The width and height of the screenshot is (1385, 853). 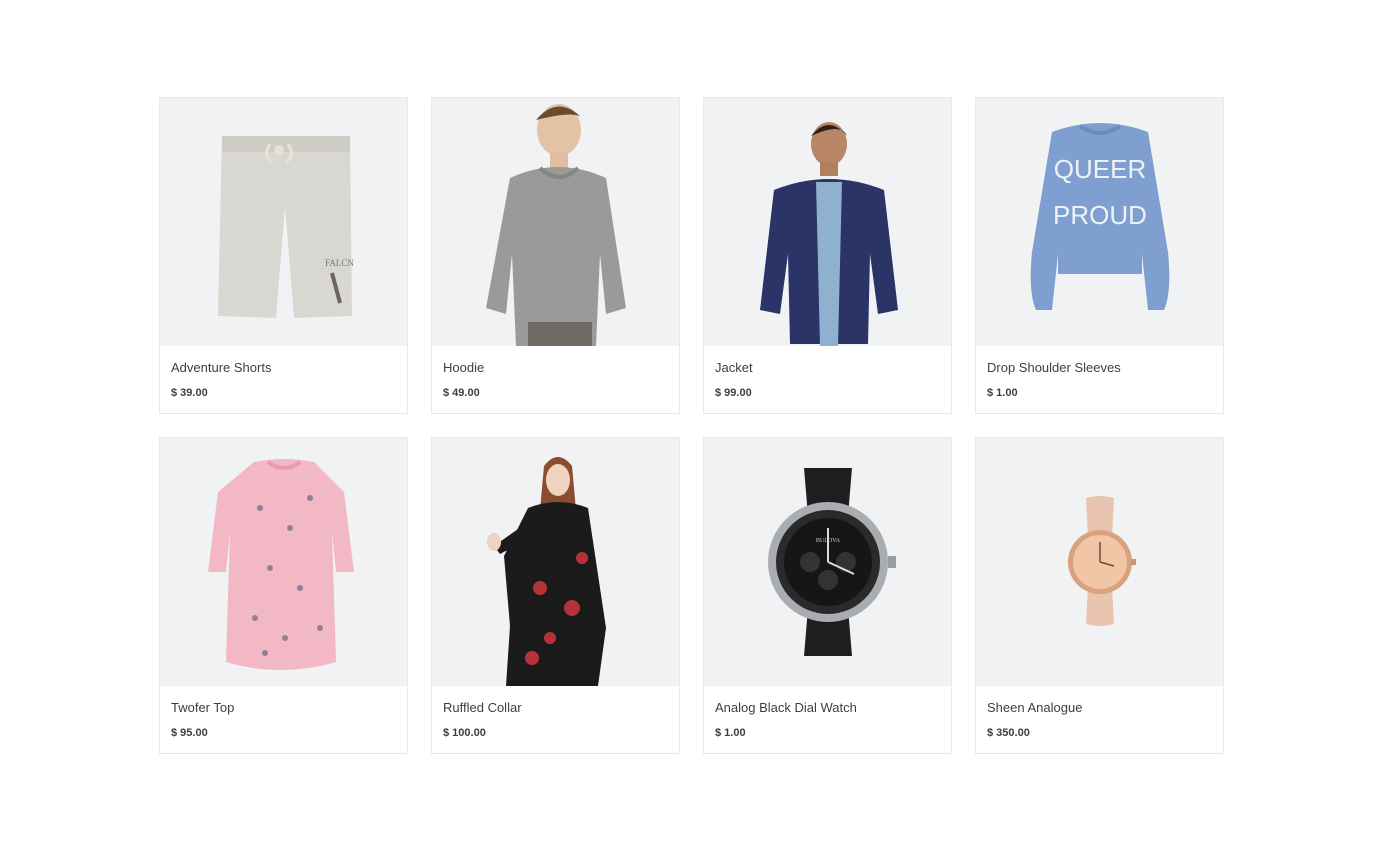 I want to click on black-watch-image: BULOVA, so click(x=832, y=562).